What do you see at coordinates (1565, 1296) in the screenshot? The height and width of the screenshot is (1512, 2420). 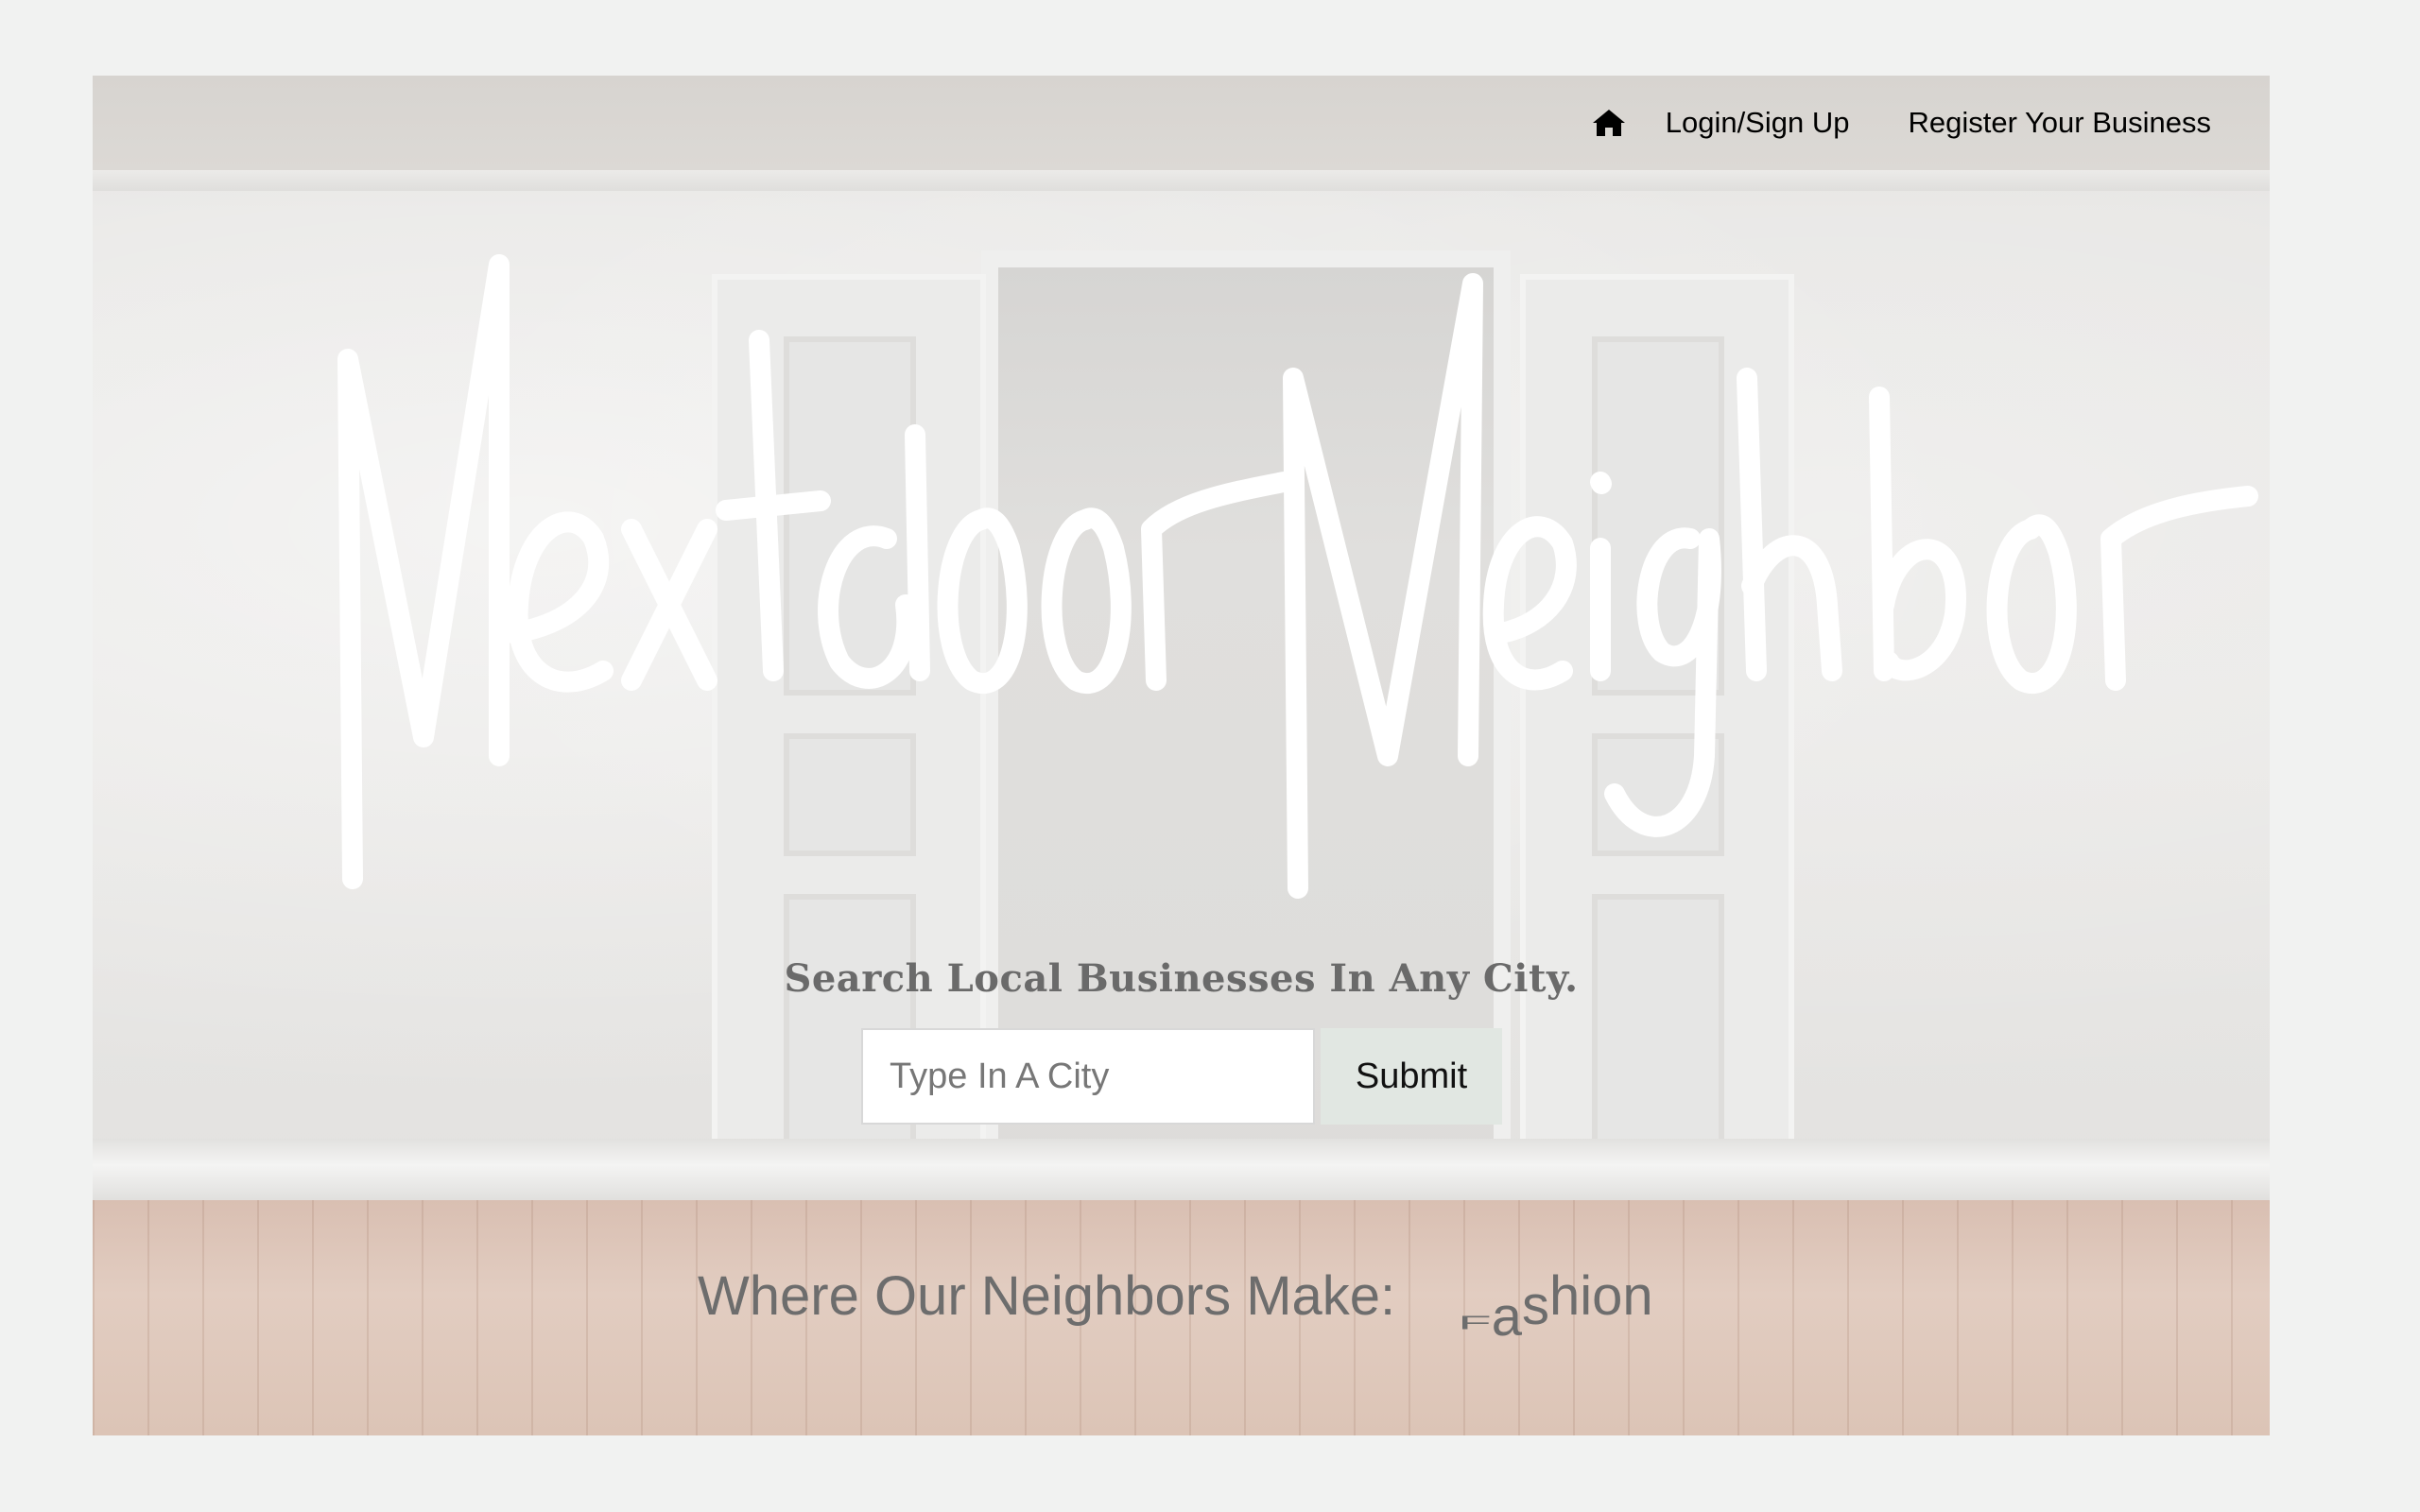 I see `rotating-word-letter: h` at bounding box center [1565, 1296].